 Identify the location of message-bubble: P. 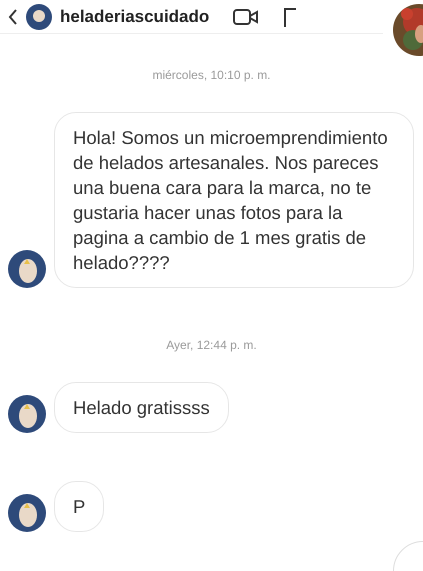
(79, 506).